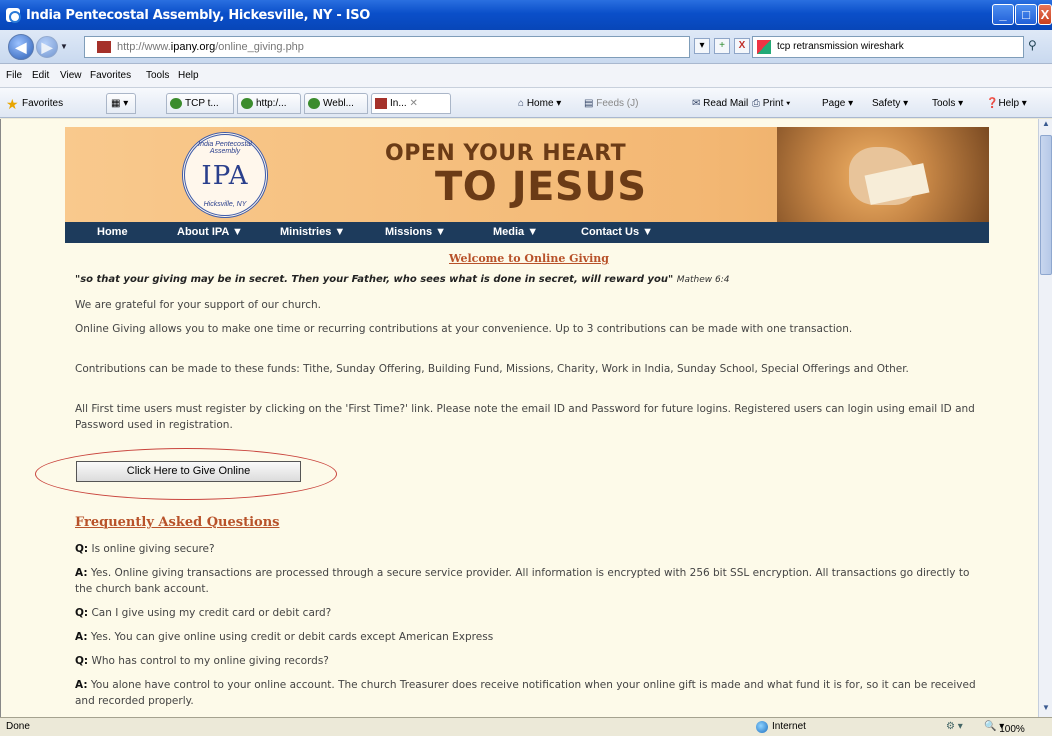 Image resolution: width=1052 pixels, height=736 pixels. I want to click on read-mail-button: ✉ Read Mail, so click(720, 103).